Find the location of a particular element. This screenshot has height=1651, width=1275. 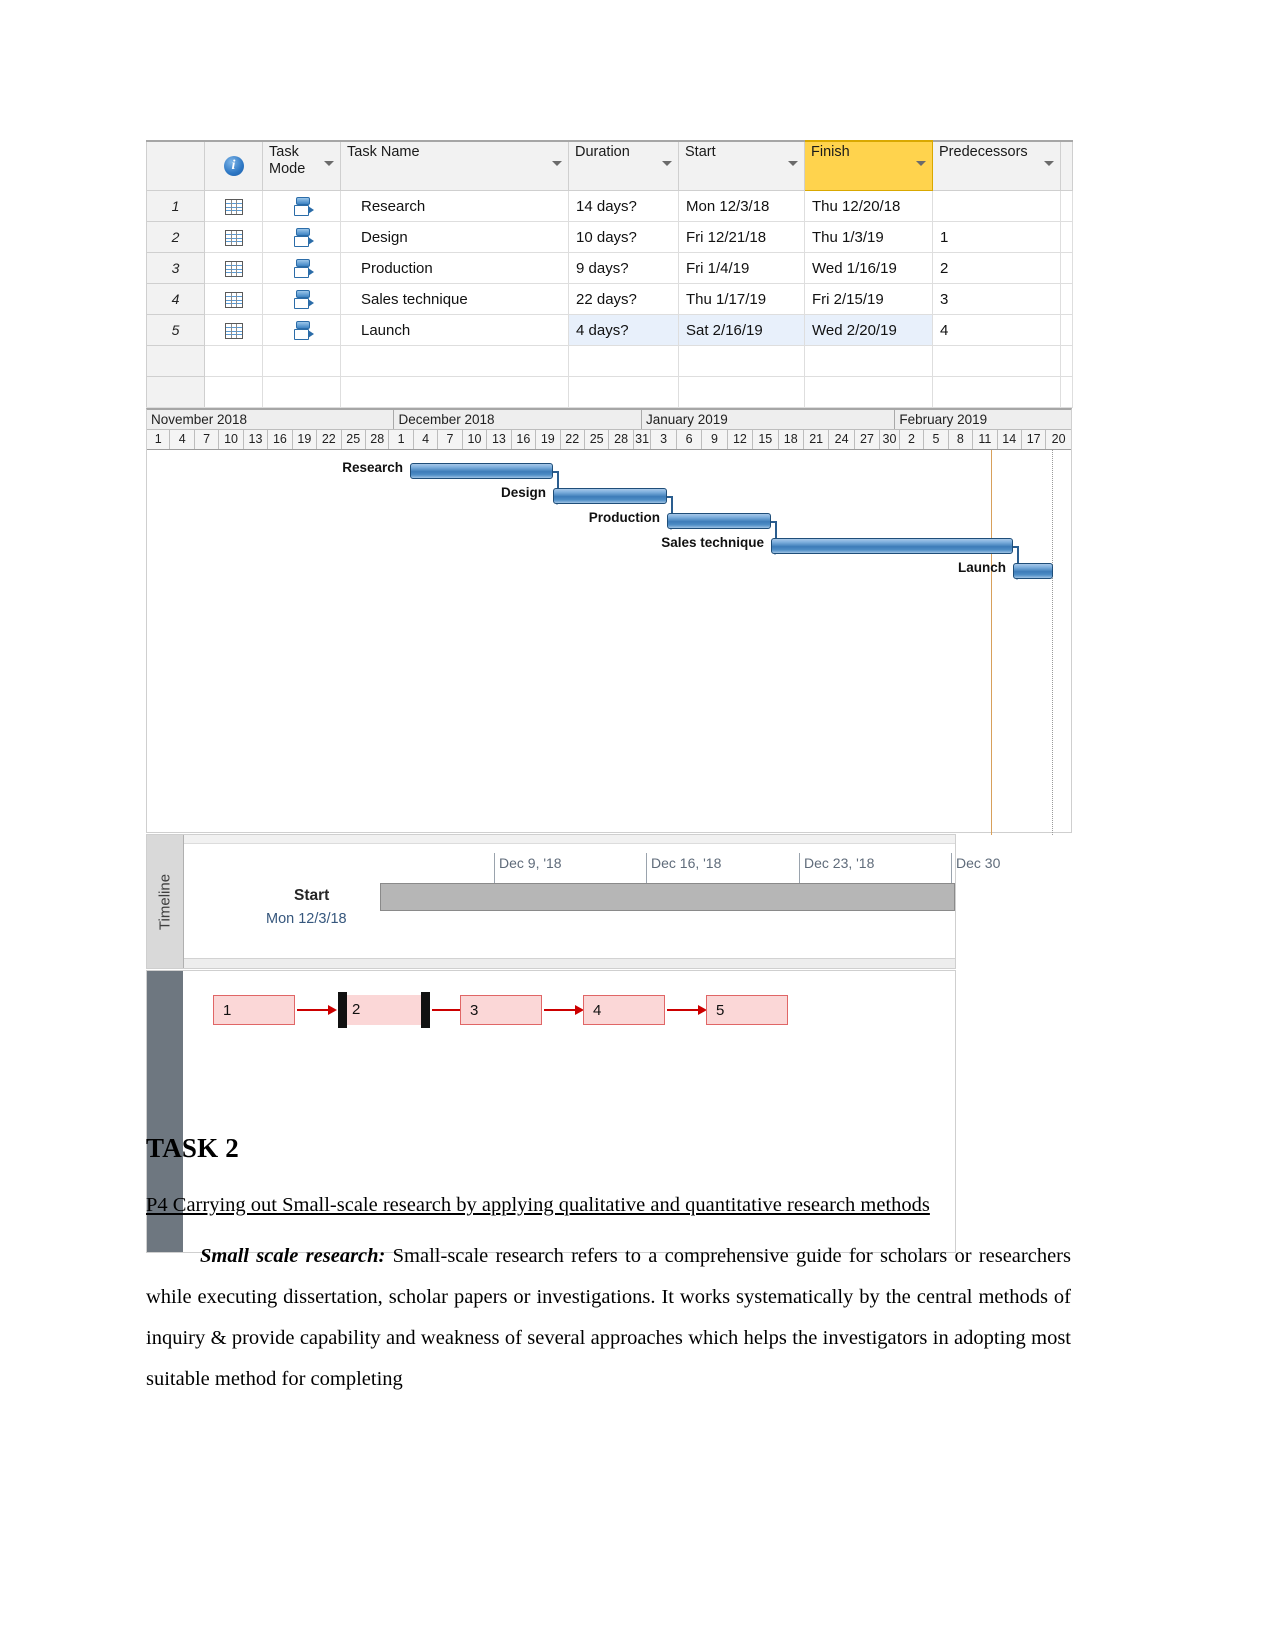

row-finish: Fri 2/15/19 is located at coordinates (868, 299).